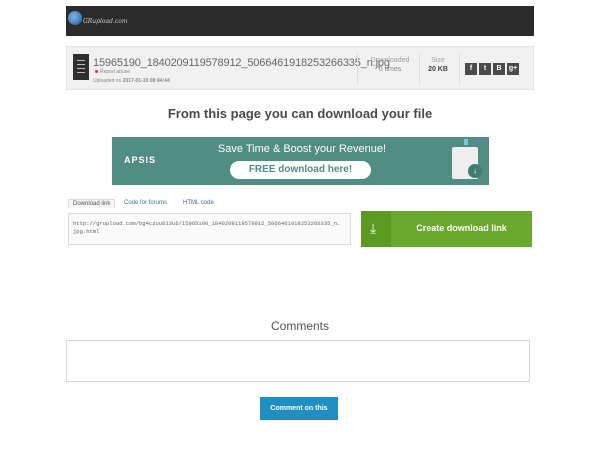 The image size is (600, 450). I want to click on facebook-share-button: f, so click(471, 69).